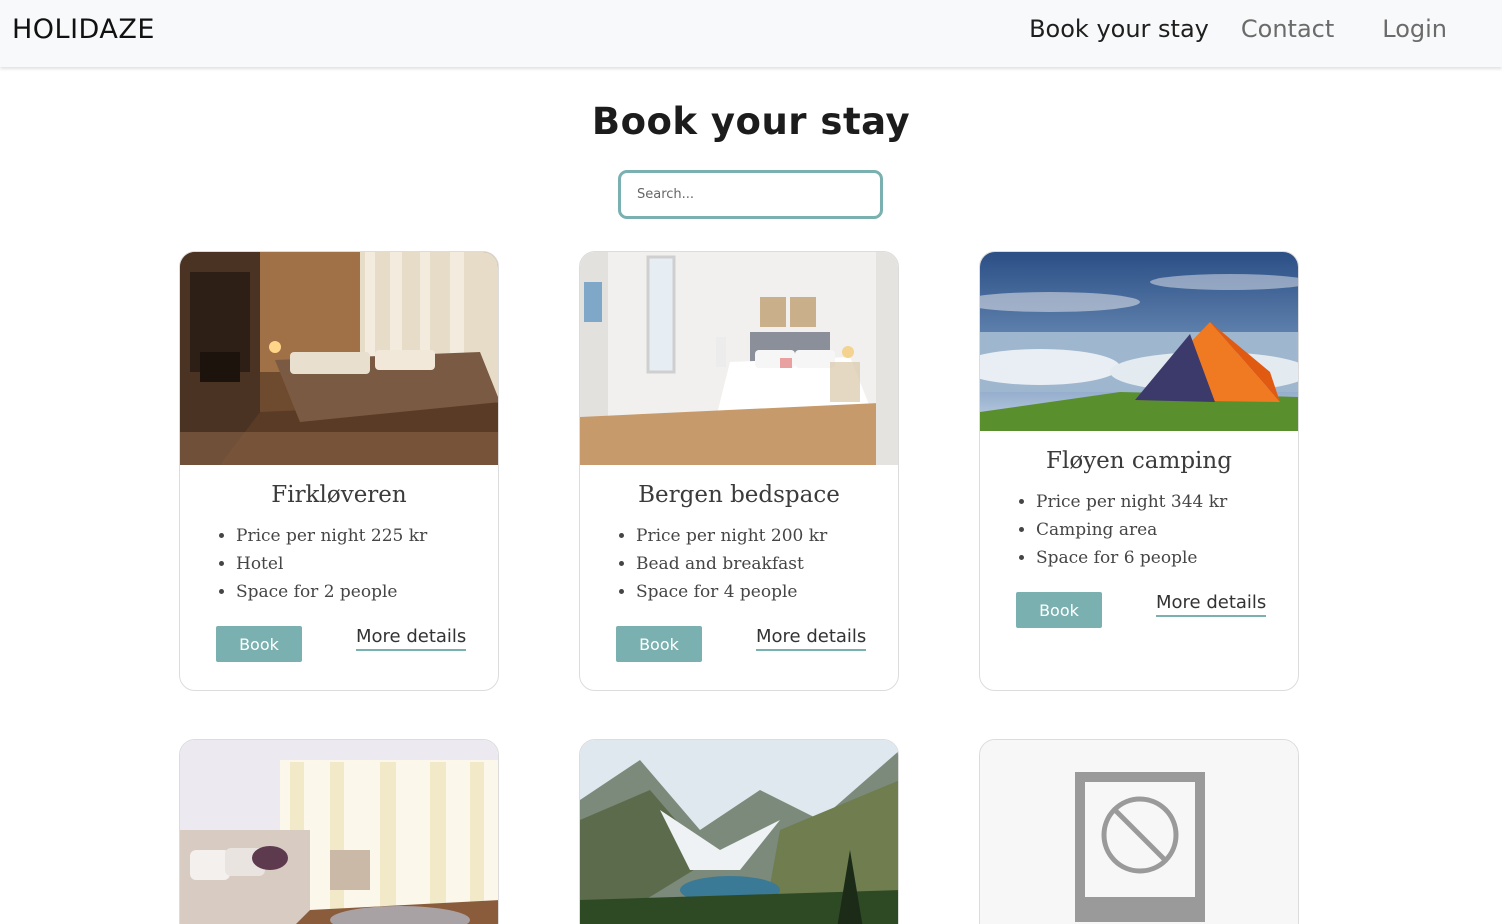  Describe the element at coordinates (367, 592) in the screenshot. I see `card-feature-capacity: Space for 2 people` at that location.